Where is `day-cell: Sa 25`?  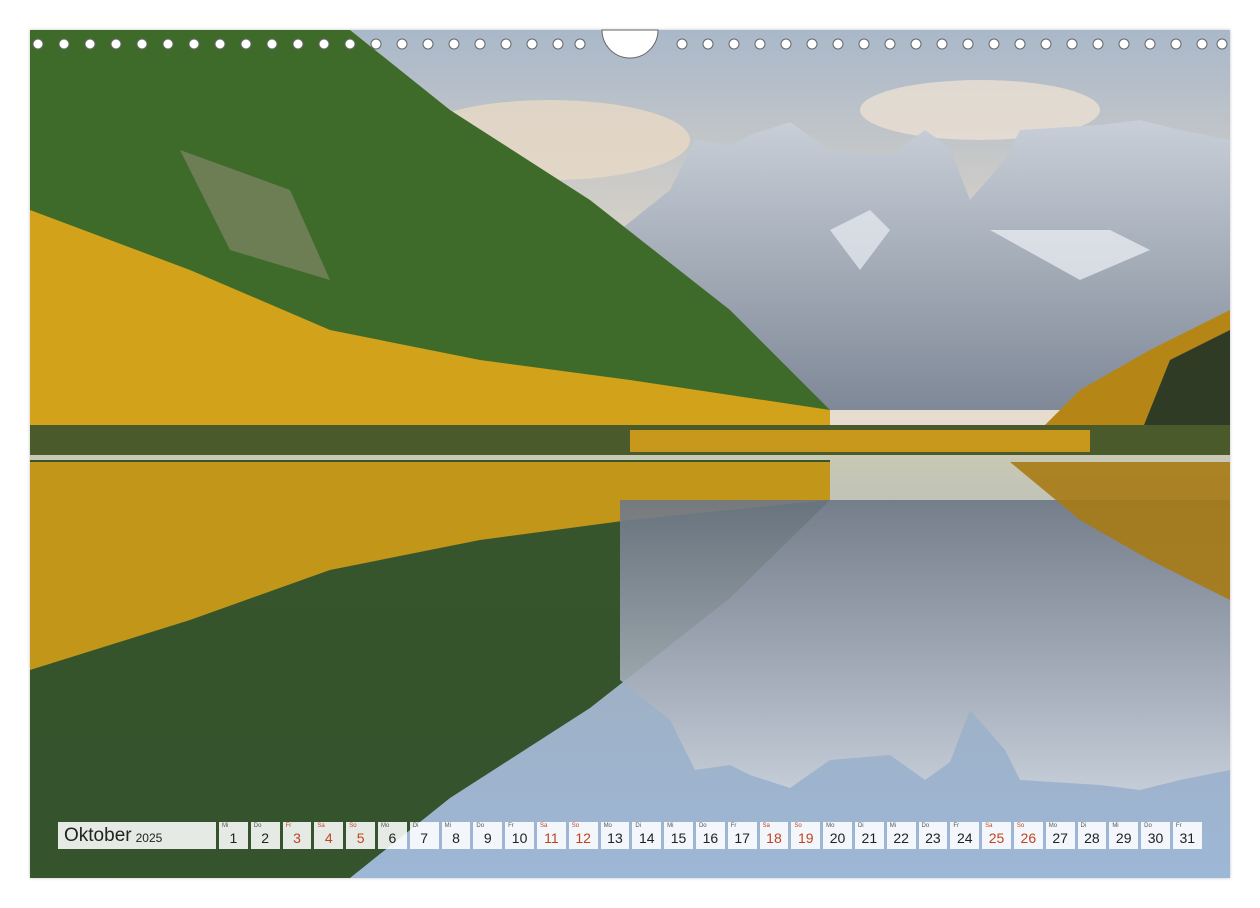 day-cell: Sa 25 is located at coordinates (996, 835).